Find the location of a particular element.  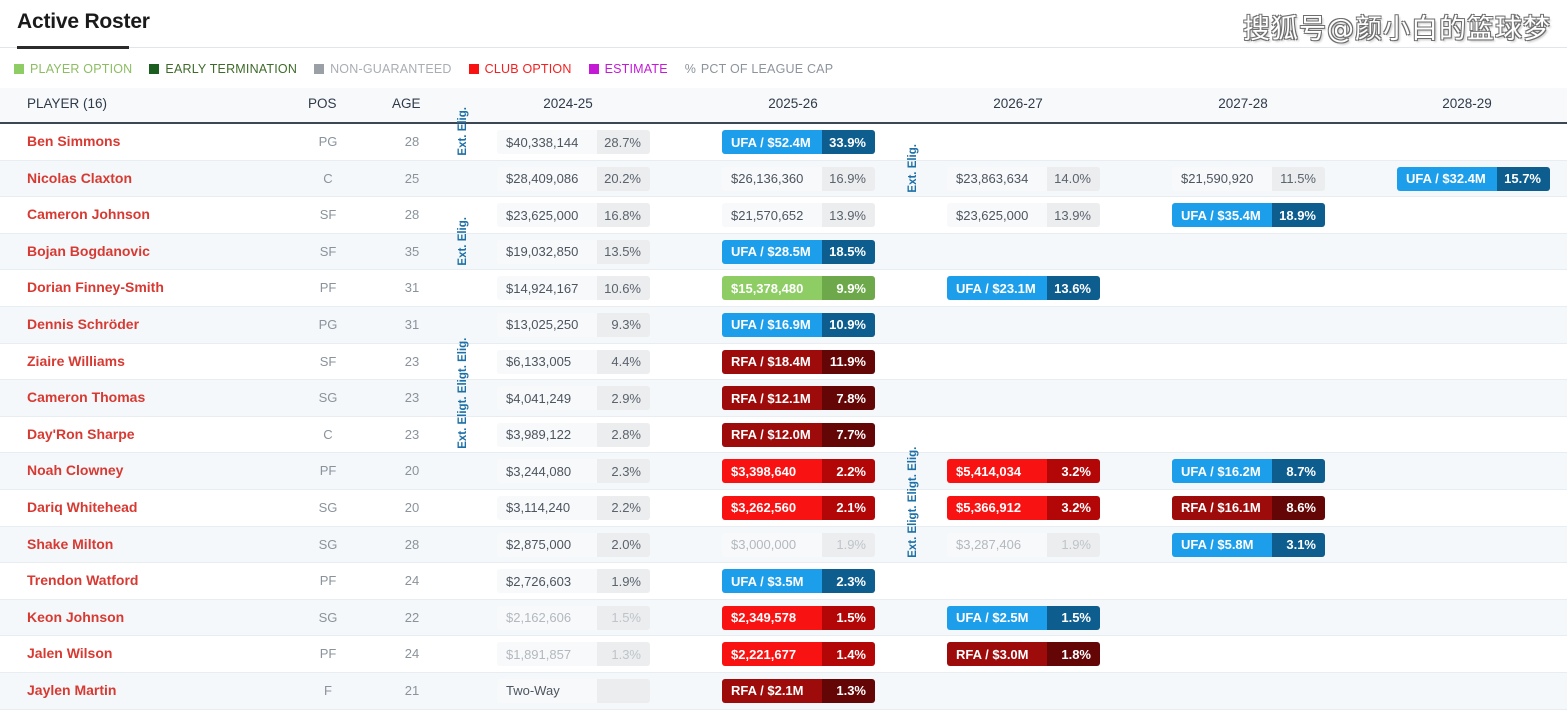

player-name-link: Dariq Whitehead is located at coordinates (82, 507).